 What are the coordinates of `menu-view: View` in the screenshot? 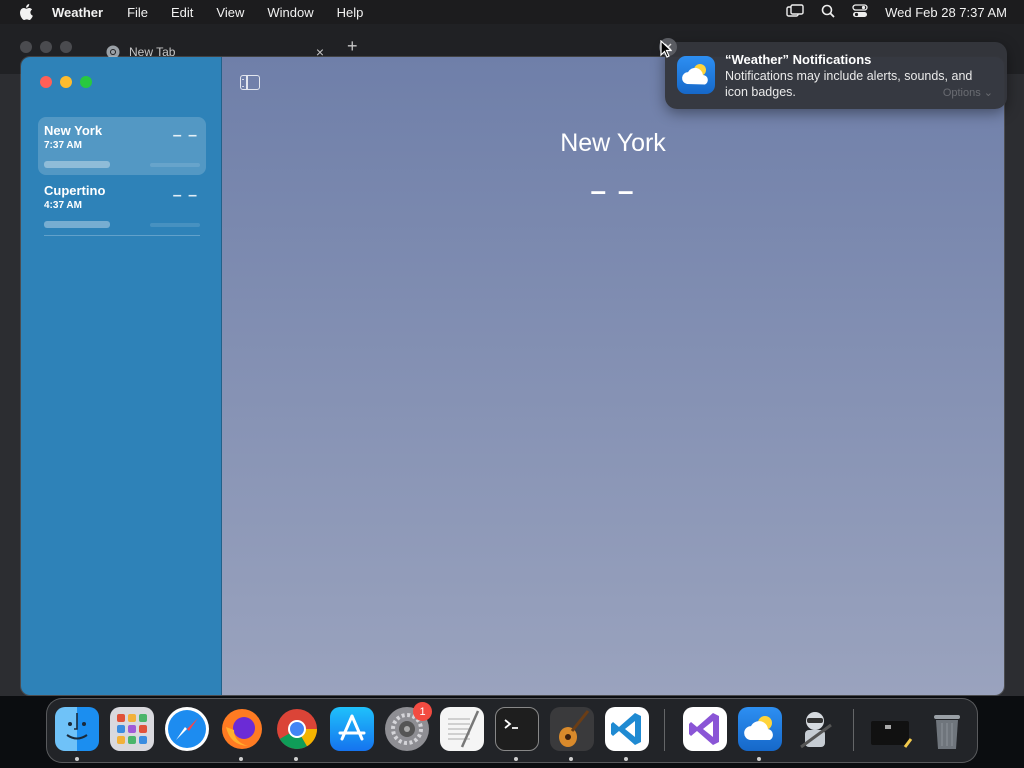 It's located at (230, 12).